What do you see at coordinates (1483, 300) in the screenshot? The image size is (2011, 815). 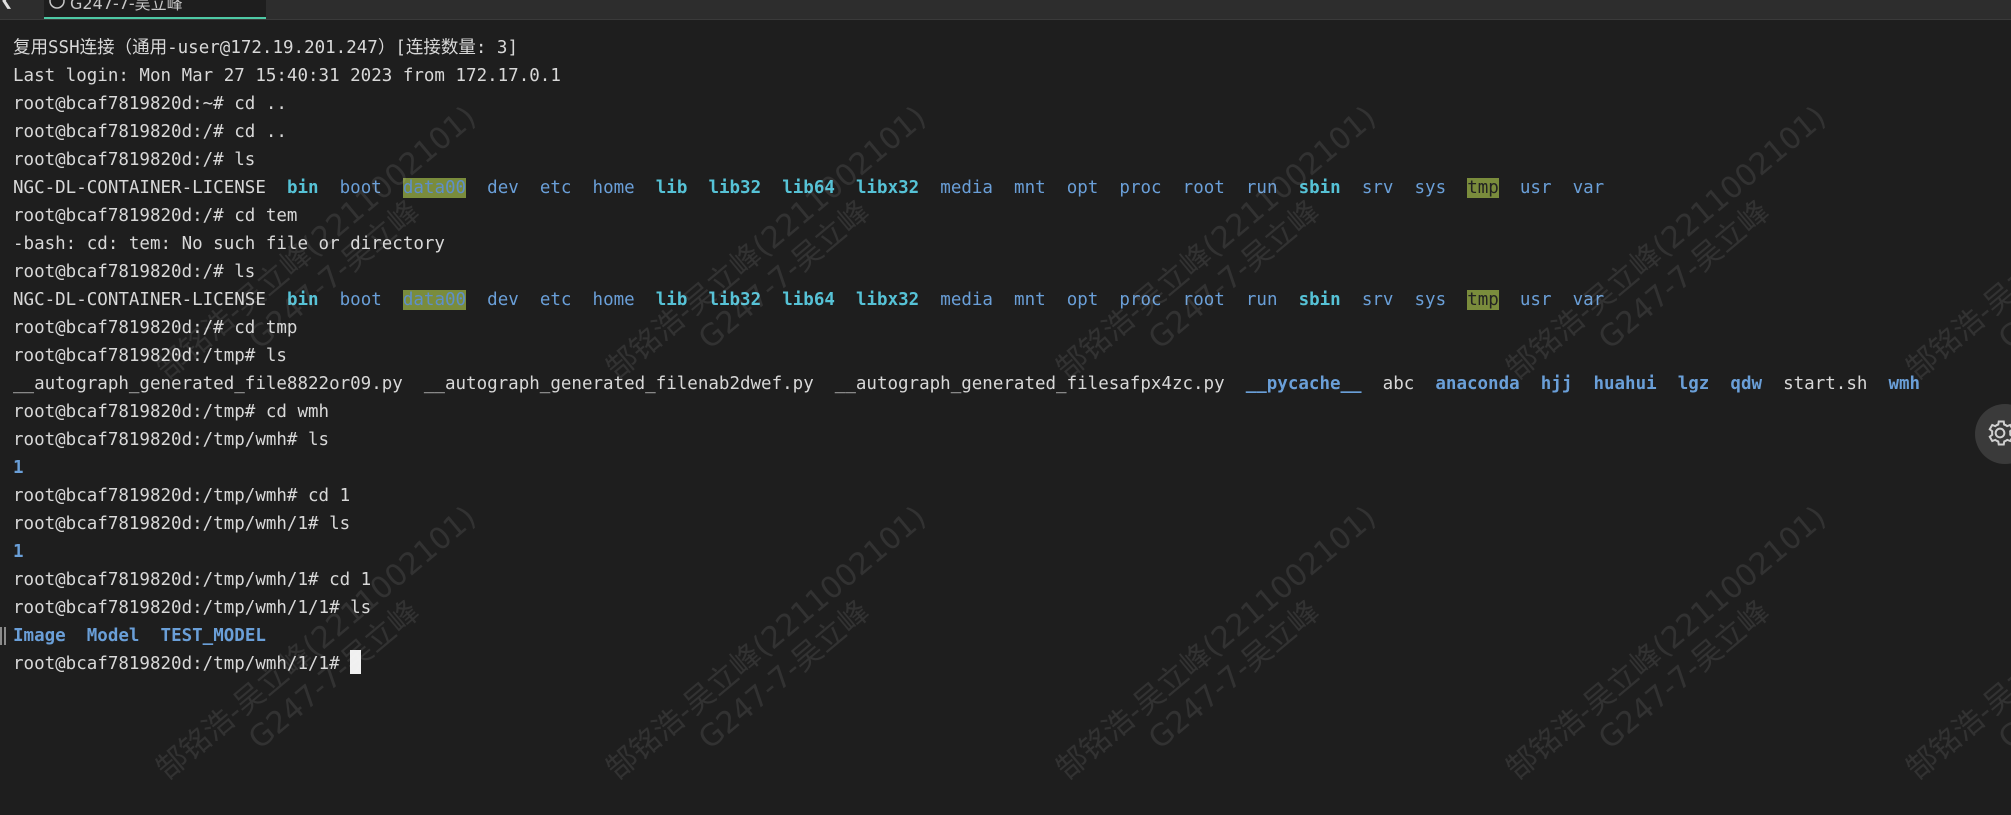 I see `directory-entry: tmp` at bounding box center [1483, 300].